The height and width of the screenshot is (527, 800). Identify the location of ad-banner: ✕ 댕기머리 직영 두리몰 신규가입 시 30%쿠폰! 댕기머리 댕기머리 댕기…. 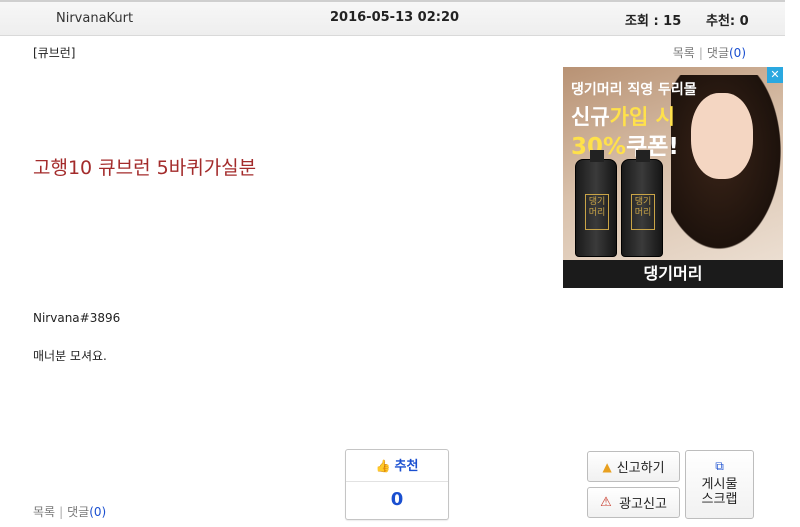
(673, 177).